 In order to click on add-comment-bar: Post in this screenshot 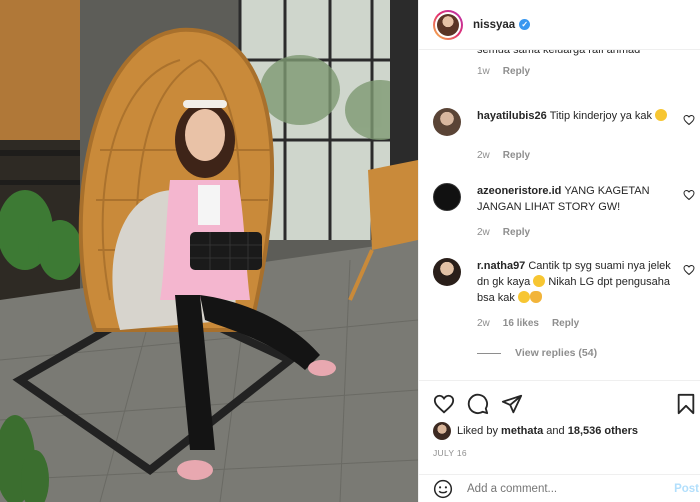, I will do `click(559, 488)`.